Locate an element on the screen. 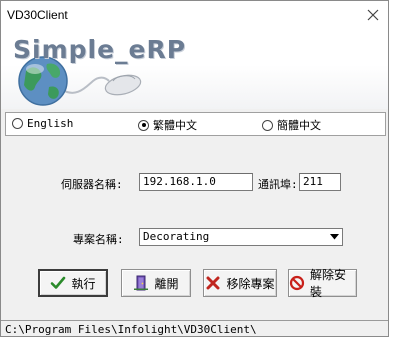 This screenshot has width=393, height=339. radio-traditional-chinese: 繁體中文 is located at coordinates (167, 125).